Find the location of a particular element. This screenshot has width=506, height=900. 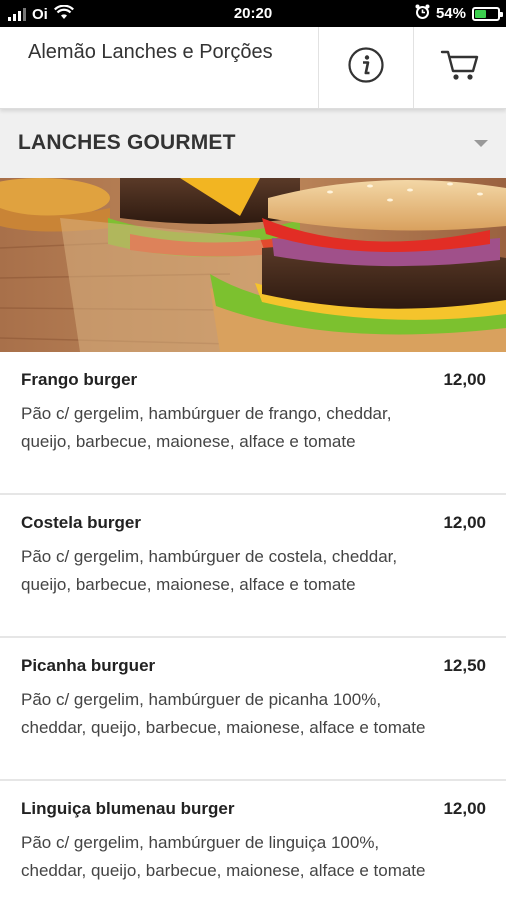

menu-item-name: Frango burger is located at coordinates (79, 379).